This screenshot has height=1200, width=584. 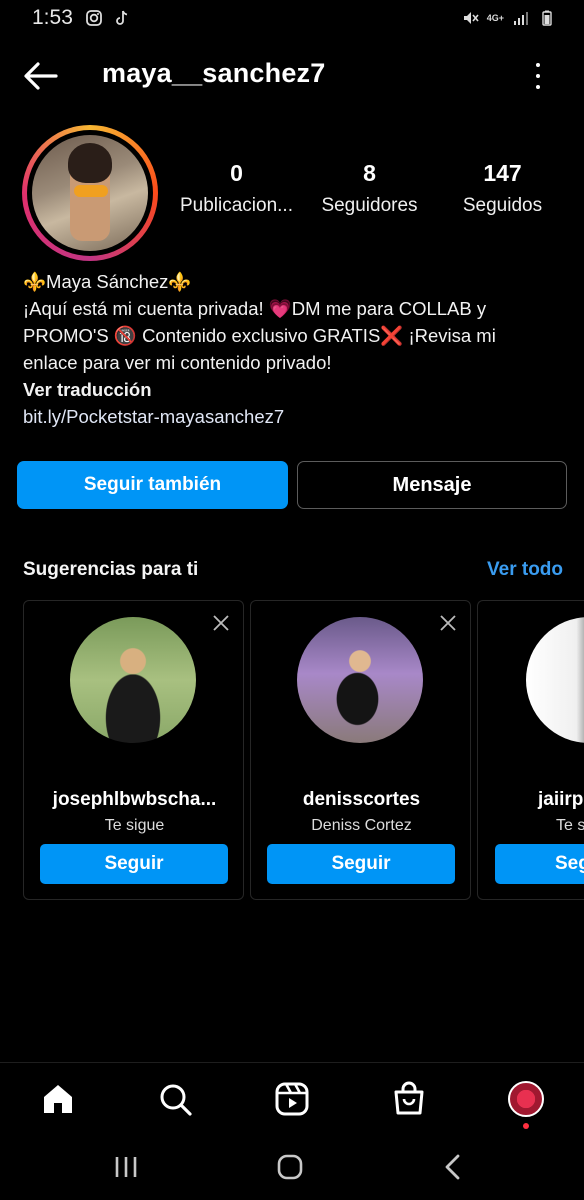 What do you see at coordinates (521, 18) in the screenshot?
I see `signal-icon` at bounding box center [521, 18].